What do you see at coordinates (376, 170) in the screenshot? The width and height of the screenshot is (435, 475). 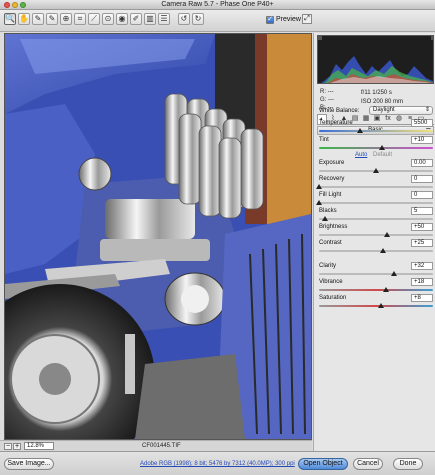 I see `exposure-slider-thumb` at bounding box center [376, 170].